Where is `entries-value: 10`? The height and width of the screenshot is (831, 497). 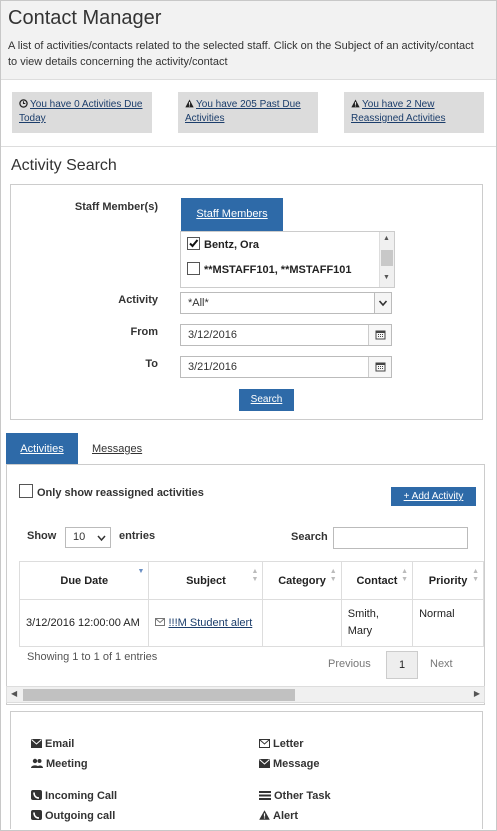 entries-value: 10 is located at coordinates (79, 537).